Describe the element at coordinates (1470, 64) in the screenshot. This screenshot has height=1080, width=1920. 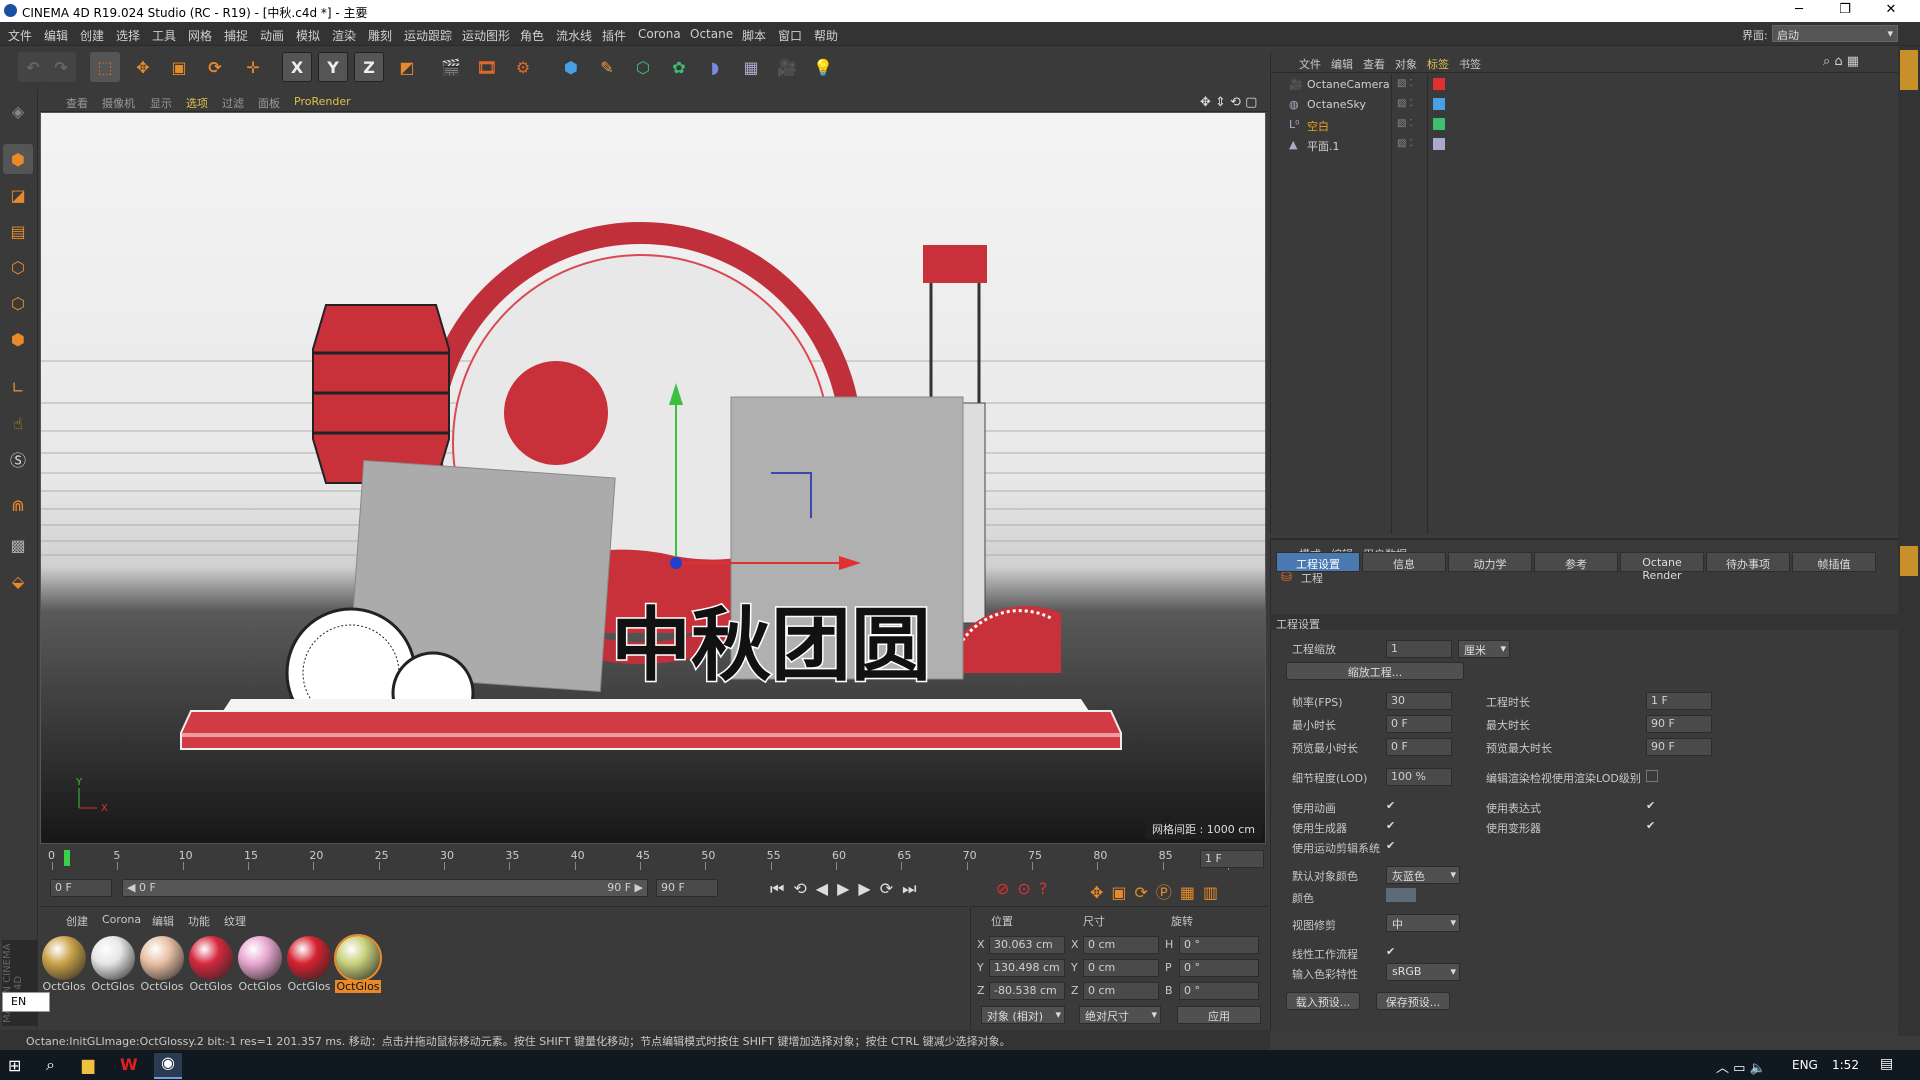
I see `obj-menu-bookmarks: 书签` at that location.